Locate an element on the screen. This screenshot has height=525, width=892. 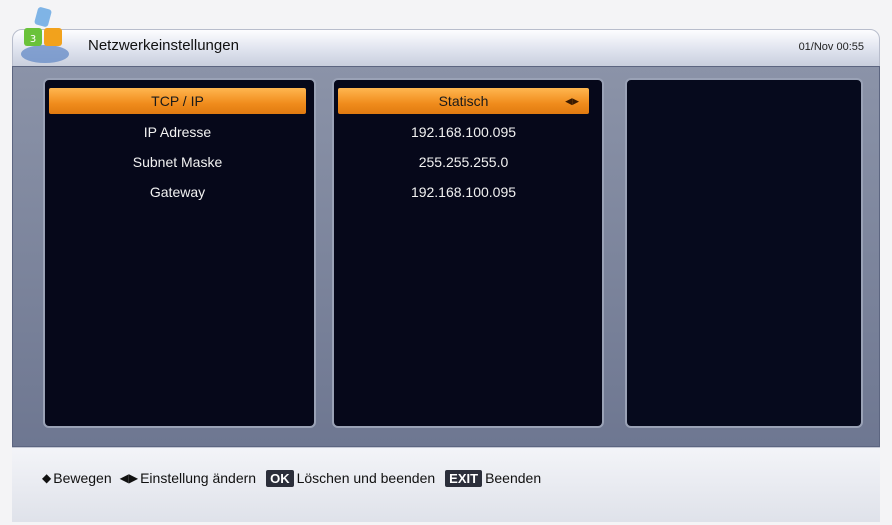
up-down-arrow-icon: ◆ is located at coordinates (47, 478).